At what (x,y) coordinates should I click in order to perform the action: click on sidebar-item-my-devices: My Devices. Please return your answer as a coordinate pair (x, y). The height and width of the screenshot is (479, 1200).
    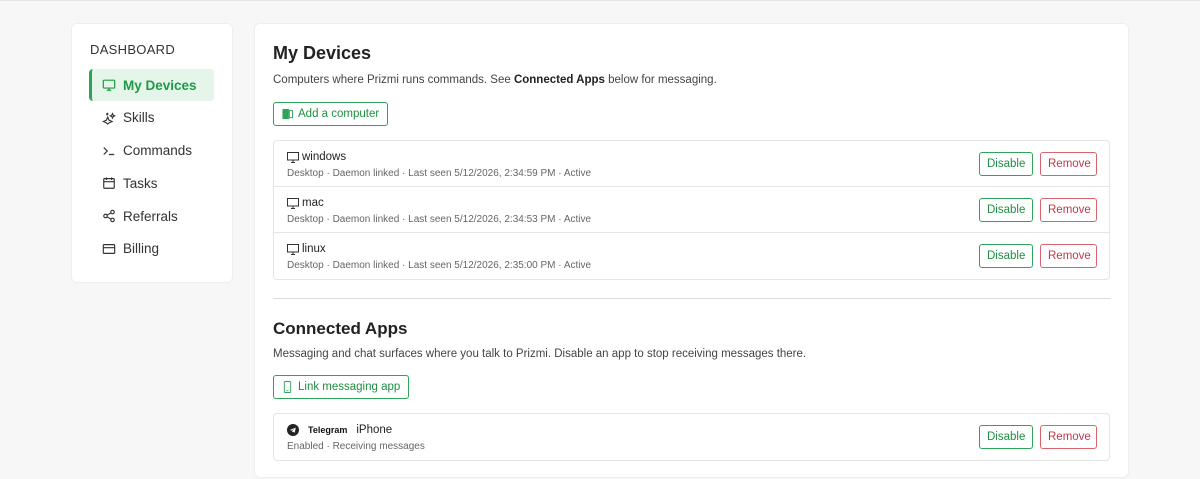
    Looking at the image, I should click on (151, 85).